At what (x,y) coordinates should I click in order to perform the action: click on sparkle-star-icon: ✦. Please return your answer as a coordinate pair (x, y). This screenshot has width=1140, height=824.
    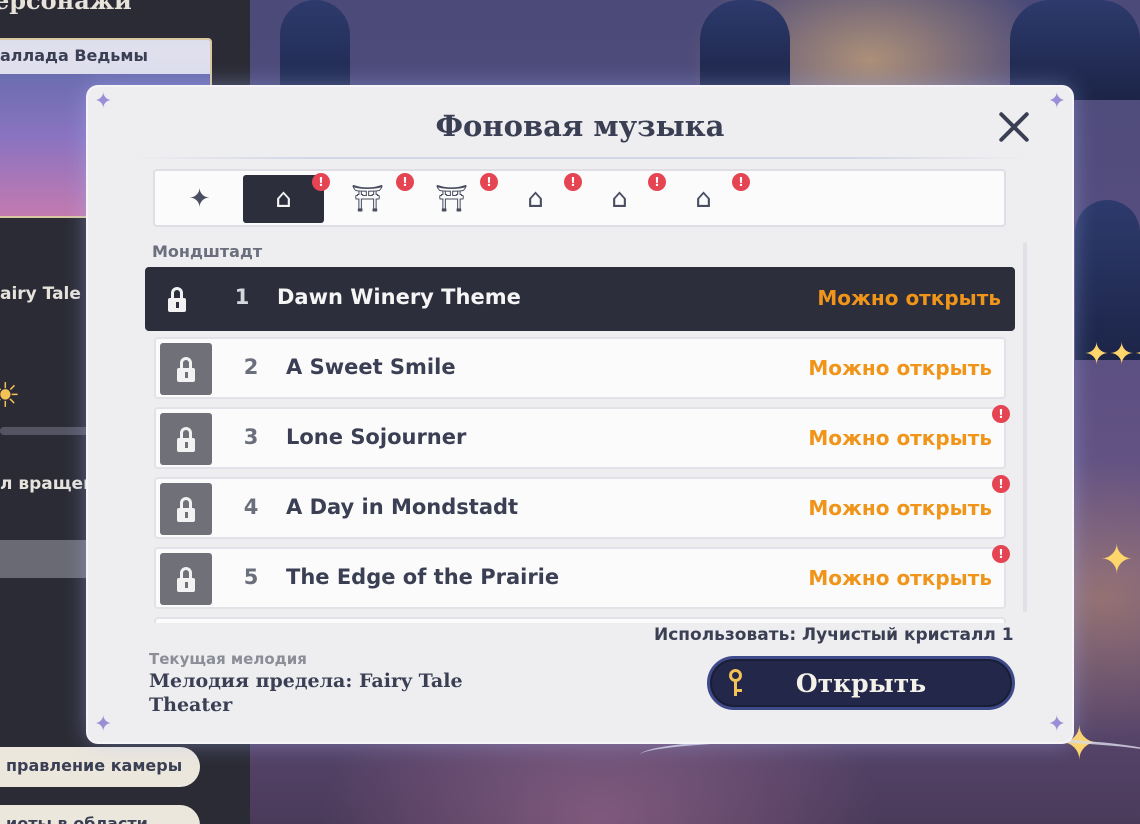
    Looking at the image, I should click on (199, 199).